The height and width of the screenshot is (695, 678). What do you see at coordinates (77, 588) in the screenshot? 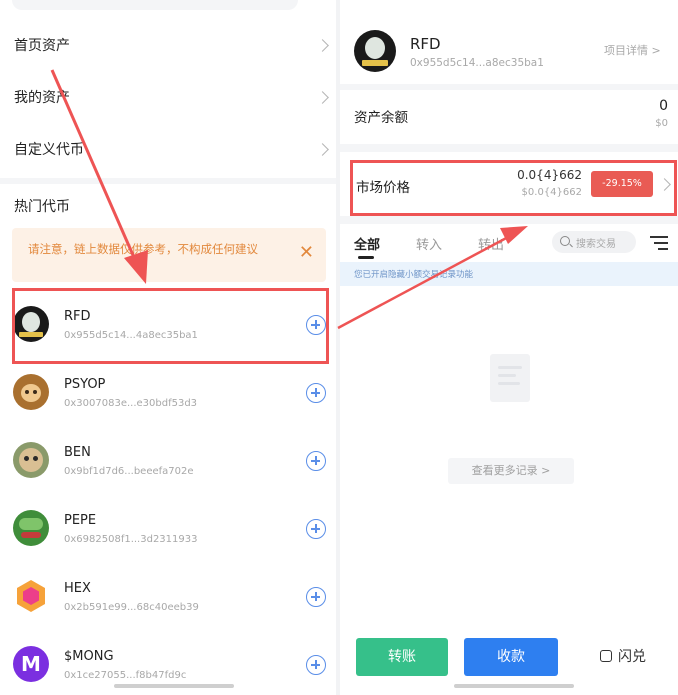
I see `token-name: HEX` at bounding box center [77, 588].